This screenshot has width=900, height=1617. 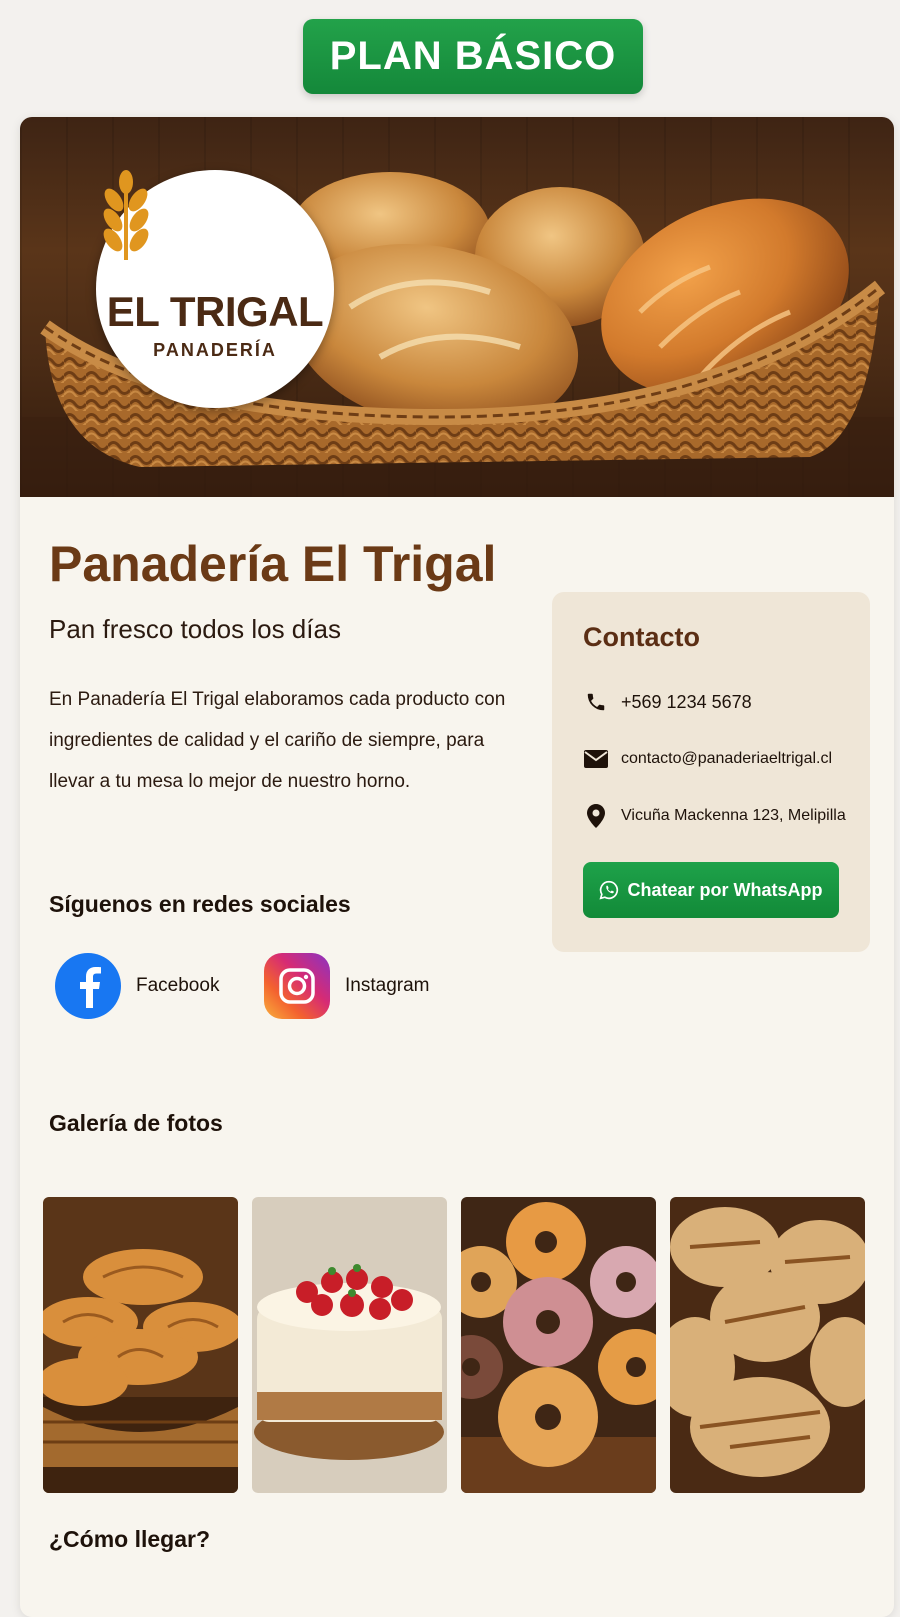 I want to click on facebook-icon, so click(x=88, y=986).